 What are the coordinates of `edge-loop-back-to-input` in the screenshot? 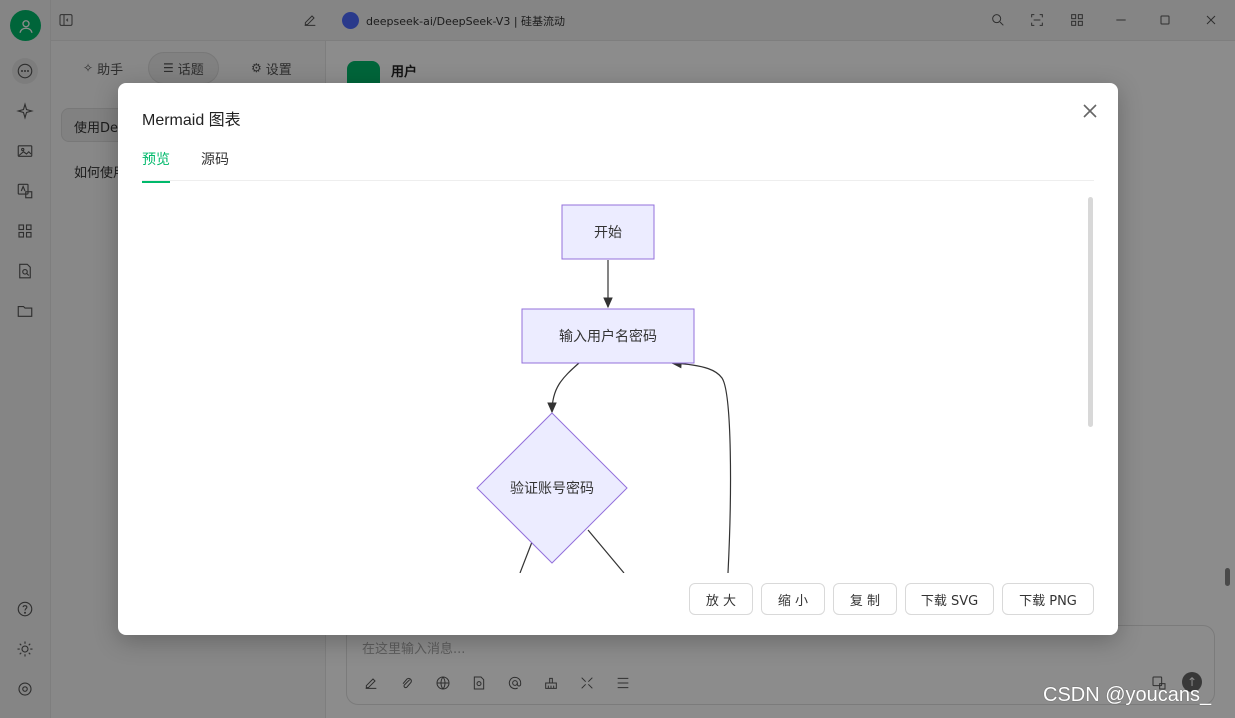 It's located at (701, 465).